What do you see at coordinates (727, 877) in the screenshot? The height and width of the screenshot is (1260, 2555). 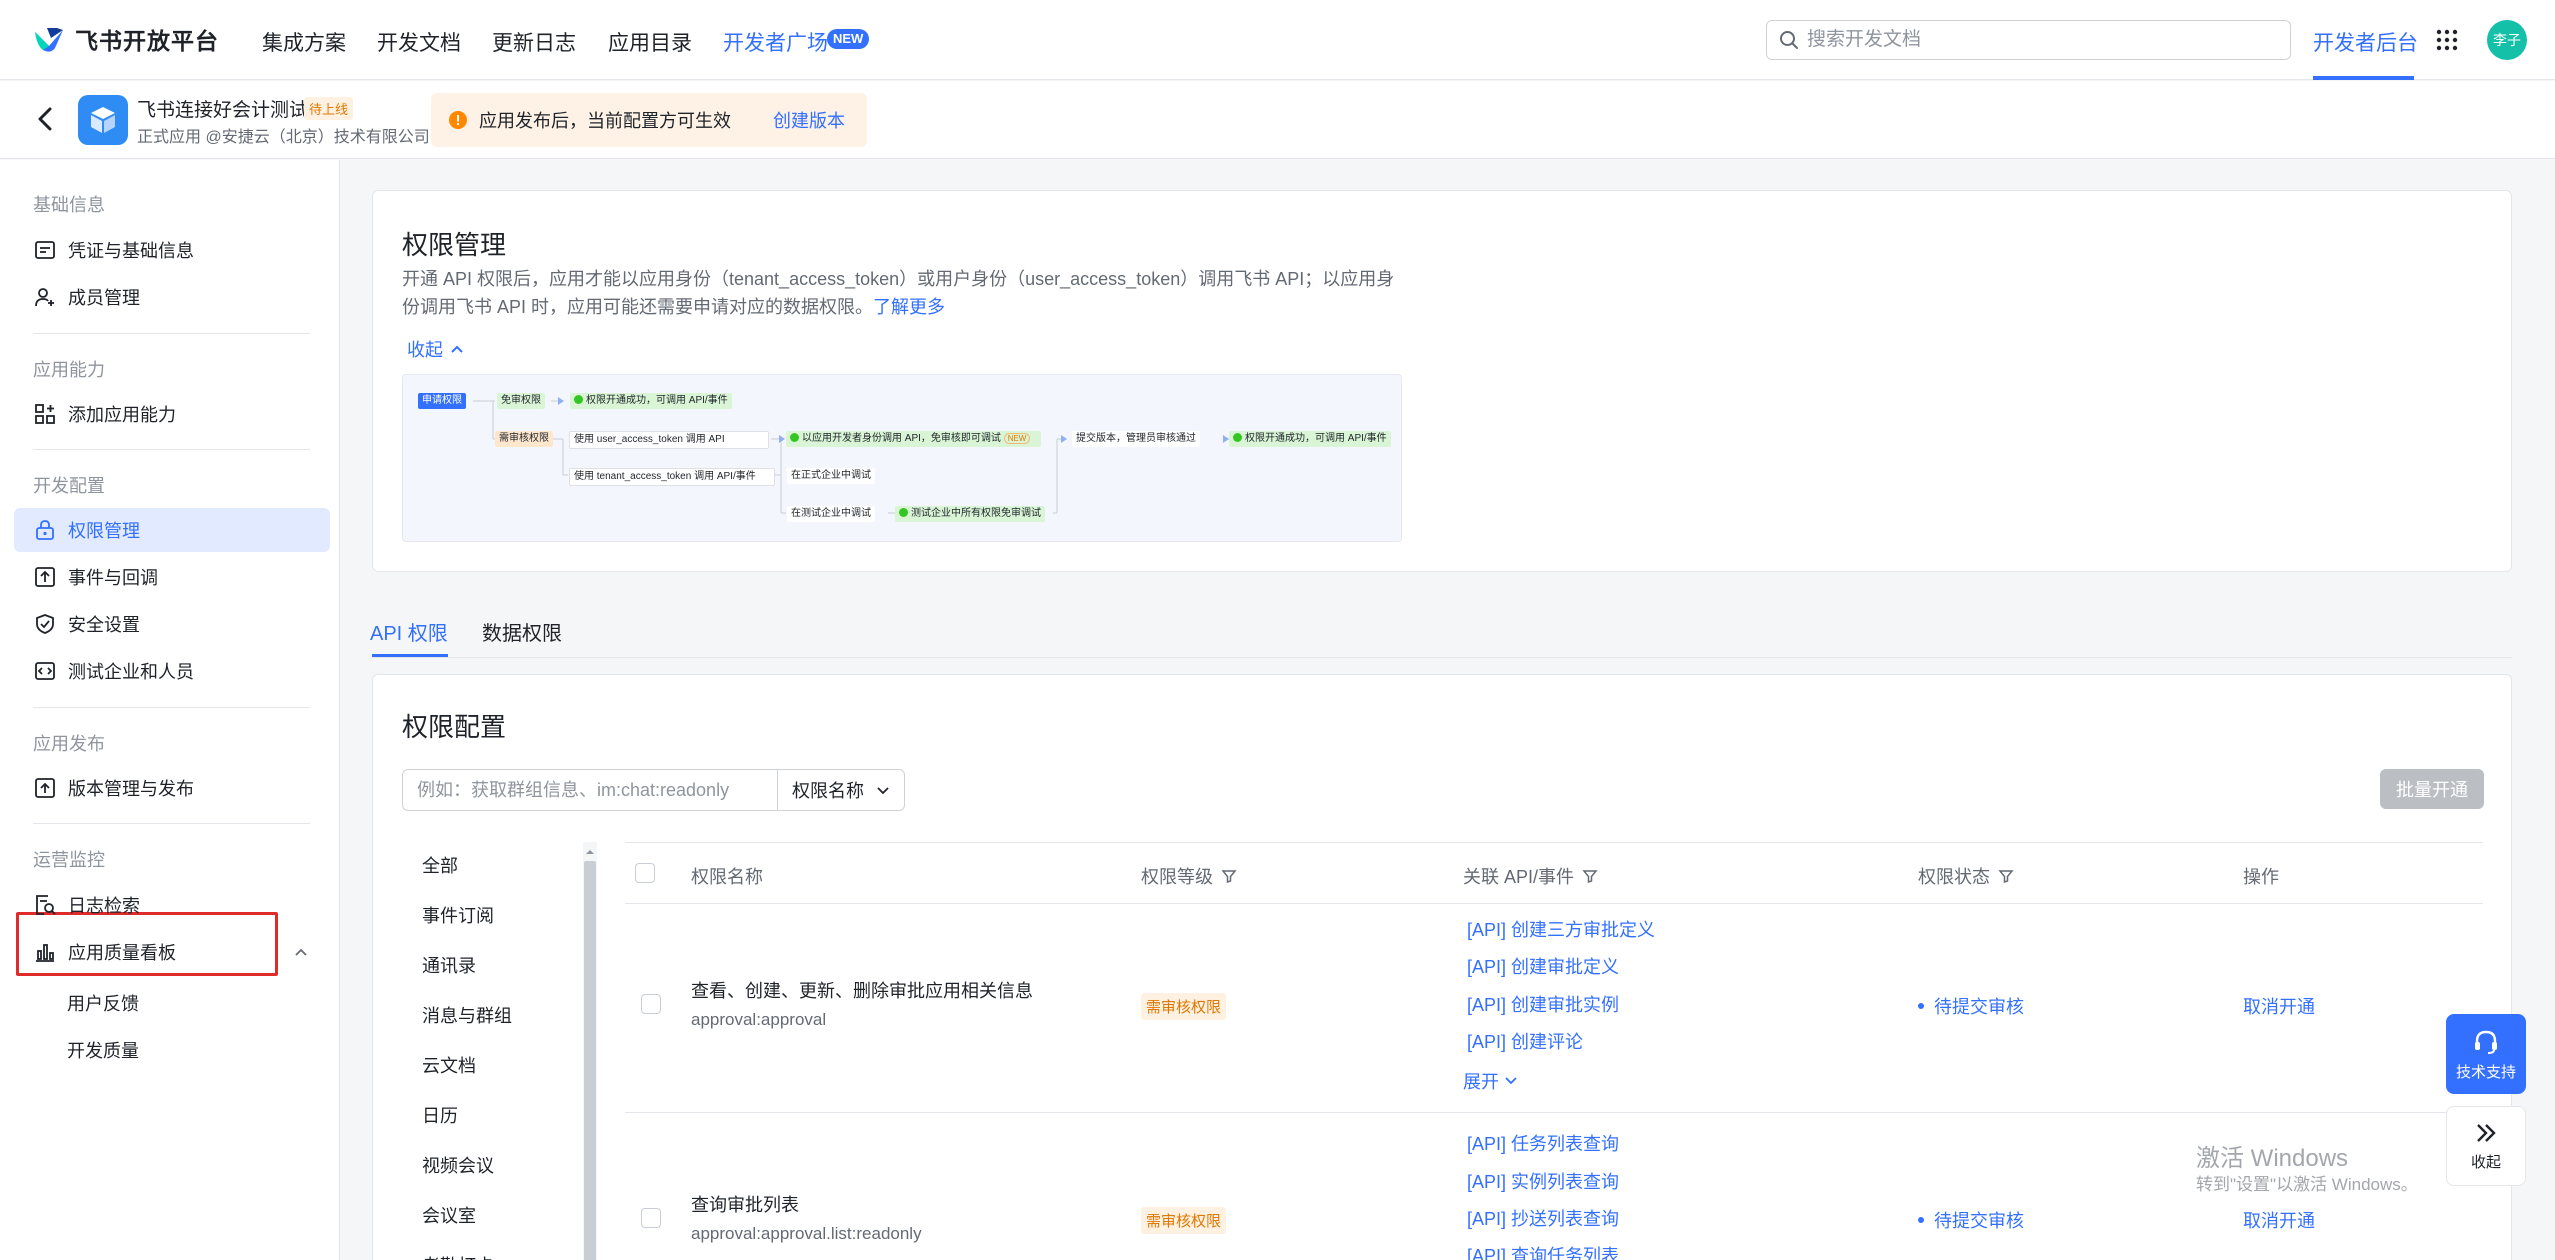 I see `header-label: 权限名称` at bounding box center [727, 877].